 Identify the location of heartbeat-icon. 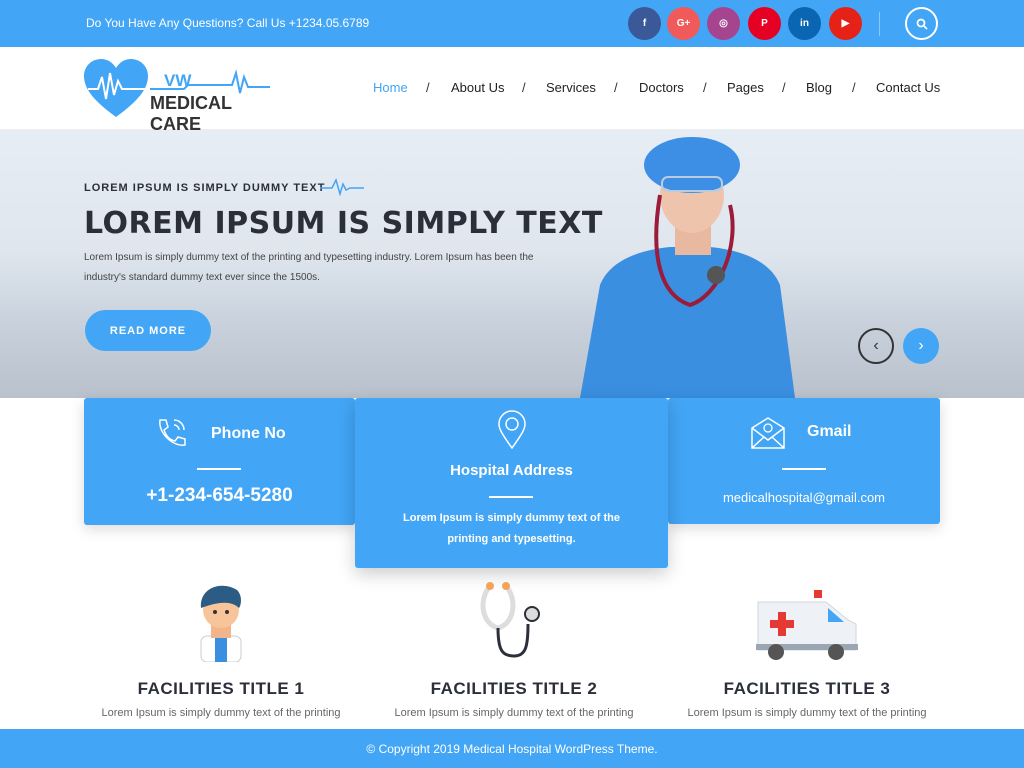
(342, 187).